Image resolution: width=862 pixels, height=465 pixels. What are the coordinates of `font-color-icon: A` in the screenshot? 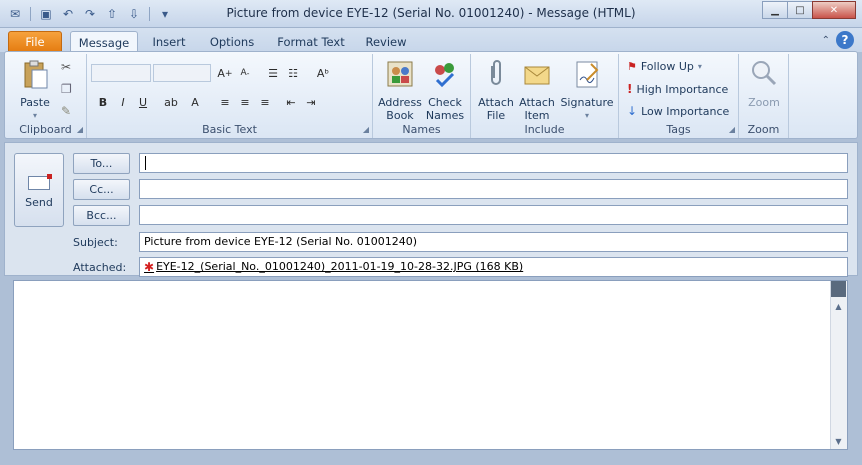 It's located at (195, 102).